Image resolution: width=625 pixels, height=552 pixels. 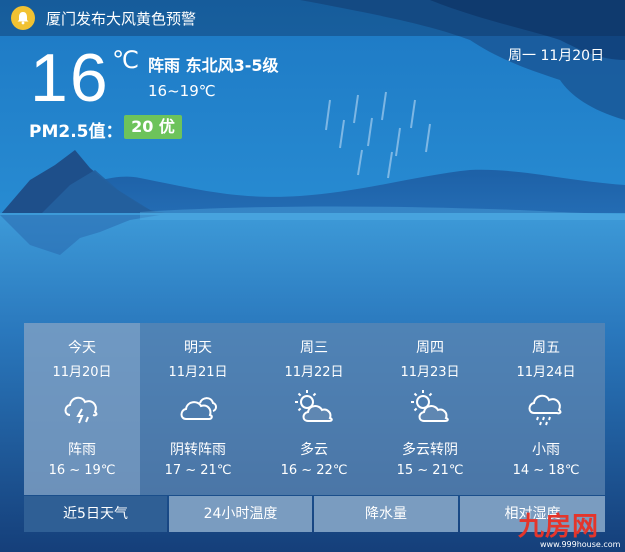 I want to click on forecast-day-name: 明天, so click(x=198, y=348).